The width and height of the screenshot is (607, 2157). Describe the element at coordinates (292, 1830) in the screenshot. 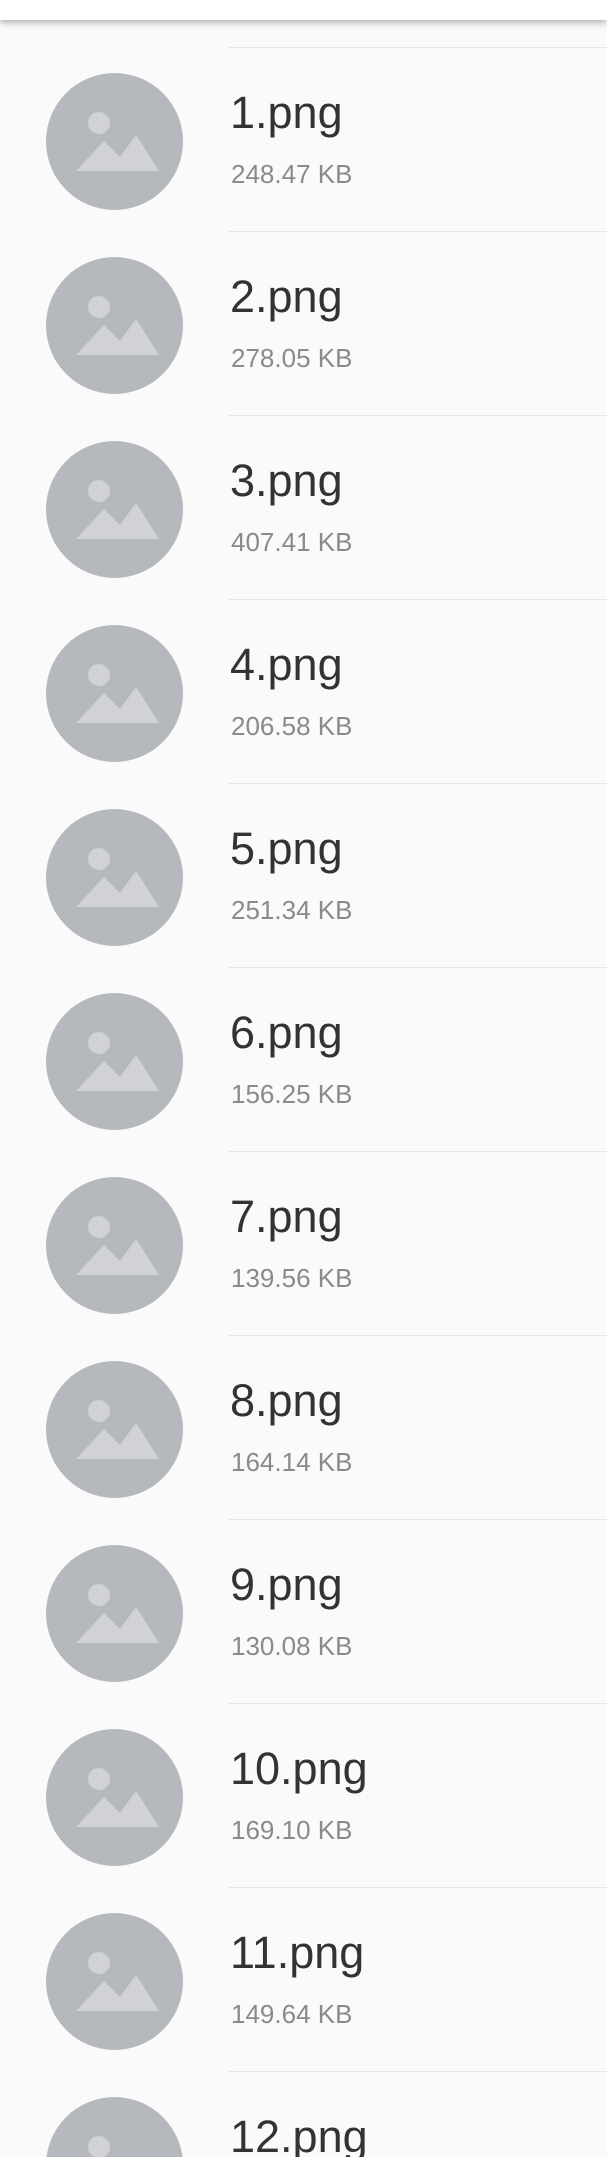

I see `file-size: 169.10 KB` at that location.